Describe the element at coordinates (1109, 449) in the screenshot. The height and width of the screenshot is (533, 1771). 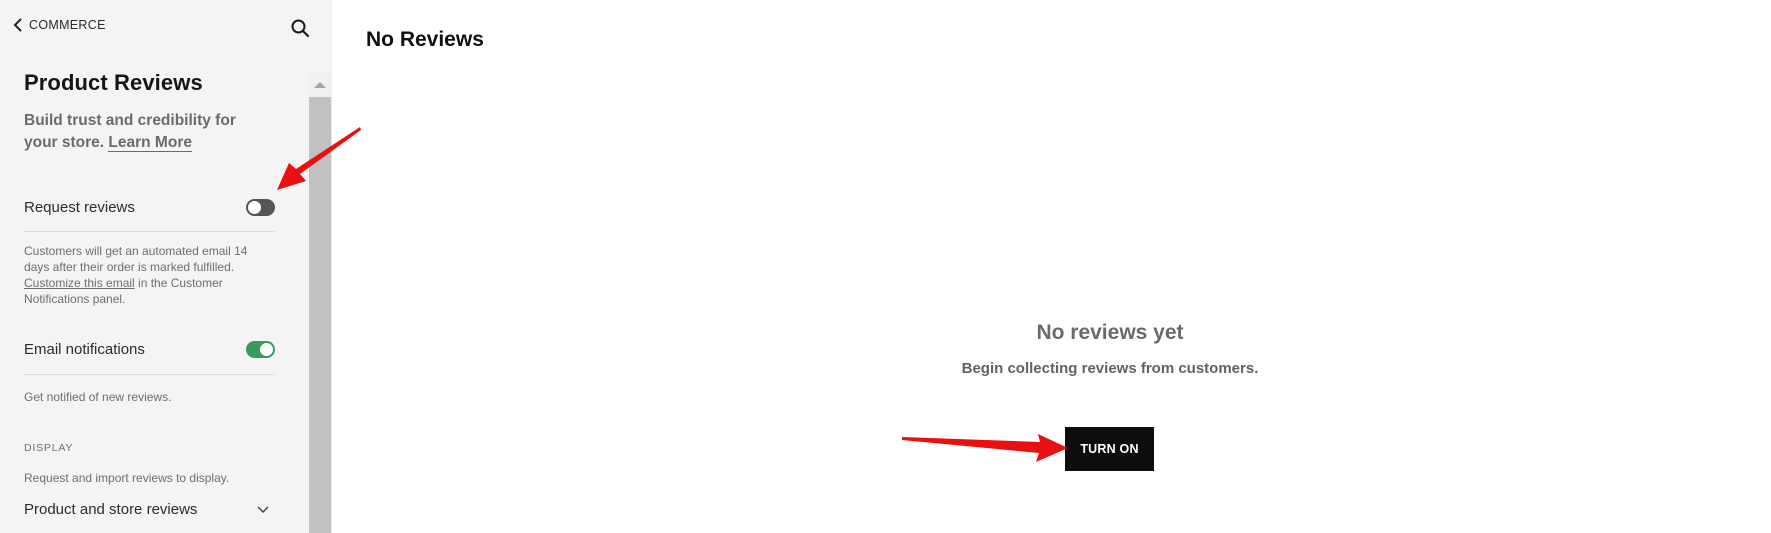
I see `turn-on-button: TURN ON` at that location.